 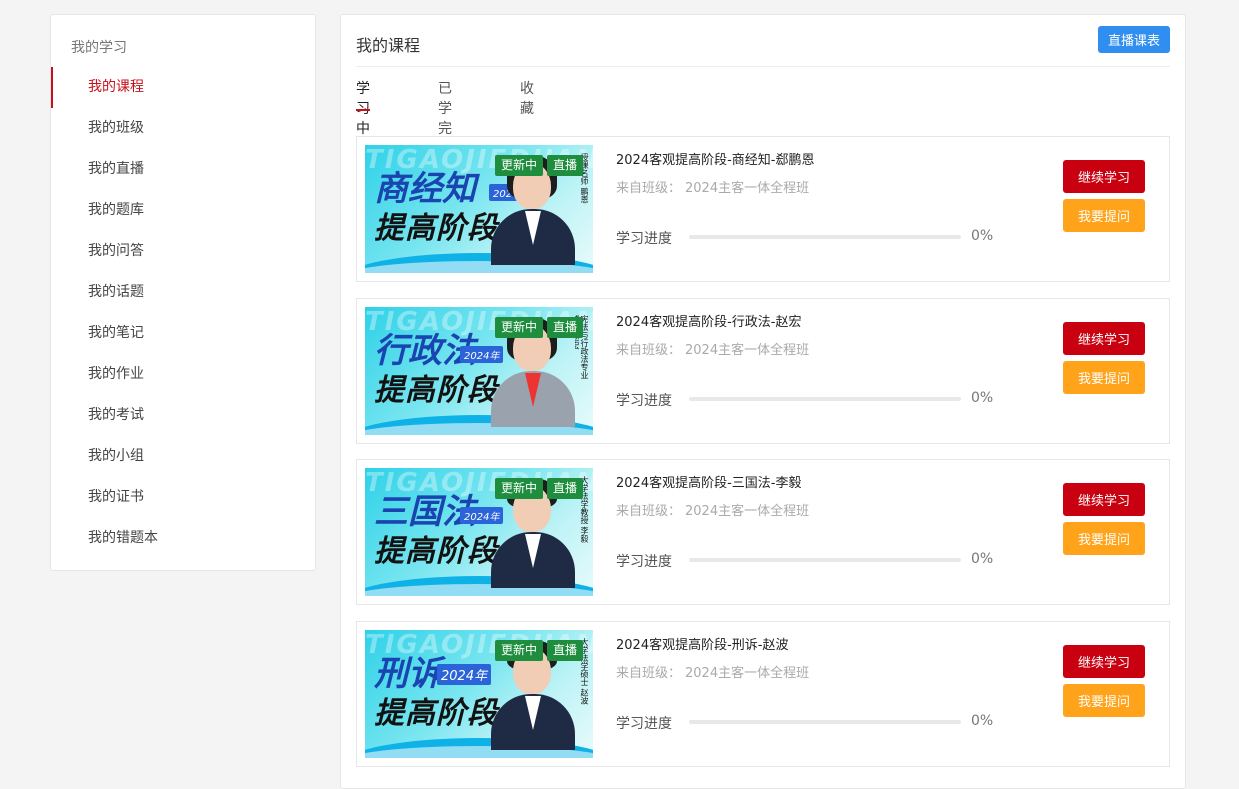 What do you see at coordinates (708, 481) in the screenshot?
I see `course-title: 2024客观提高阶段-三国法-李毅` at bounding box center [708, 481].